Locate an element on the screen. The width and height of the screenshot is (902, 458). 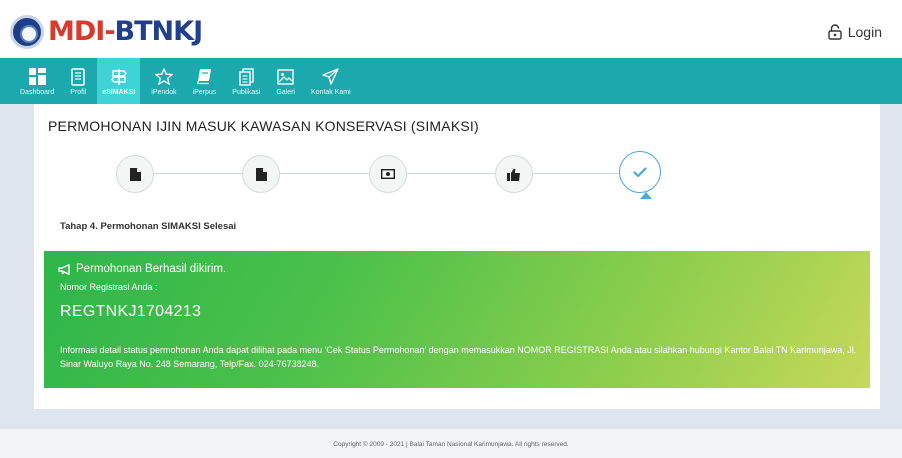
check-icon is located at coordinates (640, 171).